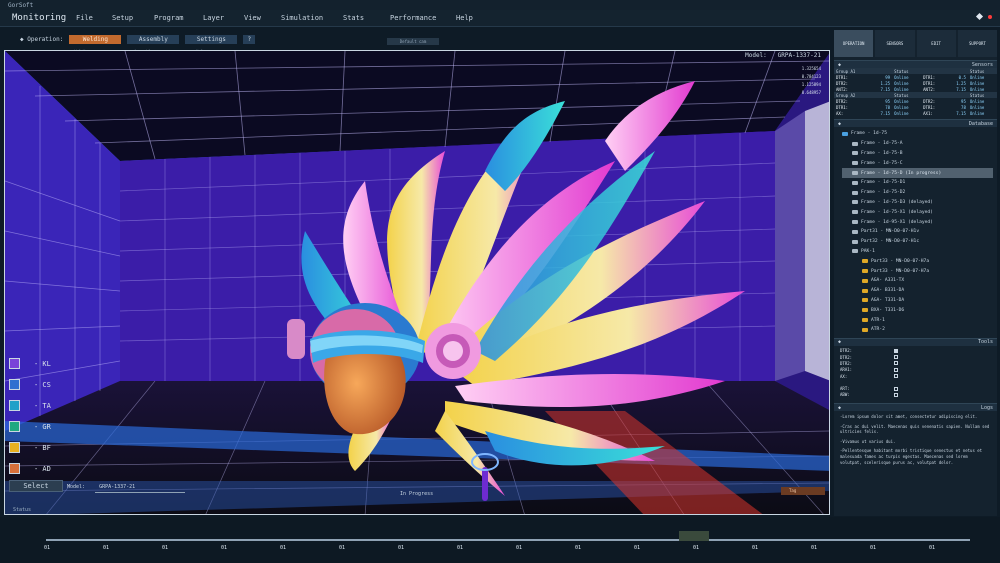 The image size is (1000, 563). What do you see at coordinates (213, 18) in the screenshot?
I see `menu-layer: Layer` at bounding box center [213, 18].